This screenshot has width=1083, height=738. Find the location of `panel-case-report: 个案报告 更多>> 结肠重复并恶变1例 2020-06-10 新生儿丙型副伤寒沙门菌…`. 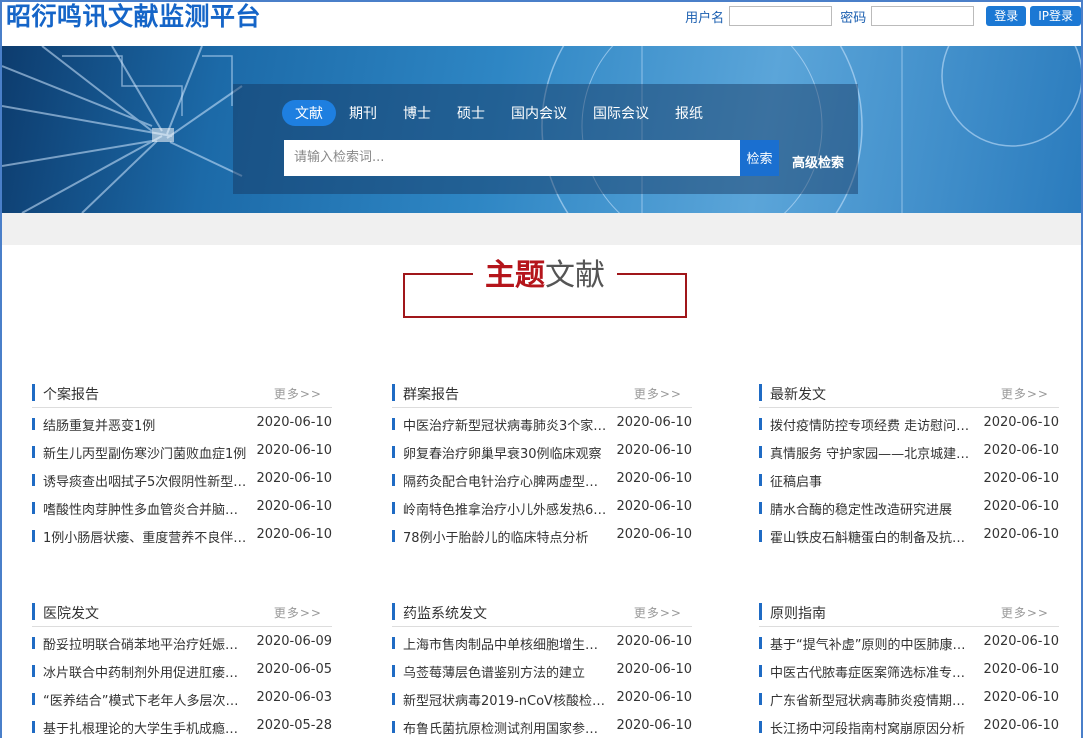

panel-case-report: 个案报告 更多>> 结肠重复并恶变1例 2020-06-10 新生儿丙型副伤寒沙门菌… is located at coordinates (182, 465).